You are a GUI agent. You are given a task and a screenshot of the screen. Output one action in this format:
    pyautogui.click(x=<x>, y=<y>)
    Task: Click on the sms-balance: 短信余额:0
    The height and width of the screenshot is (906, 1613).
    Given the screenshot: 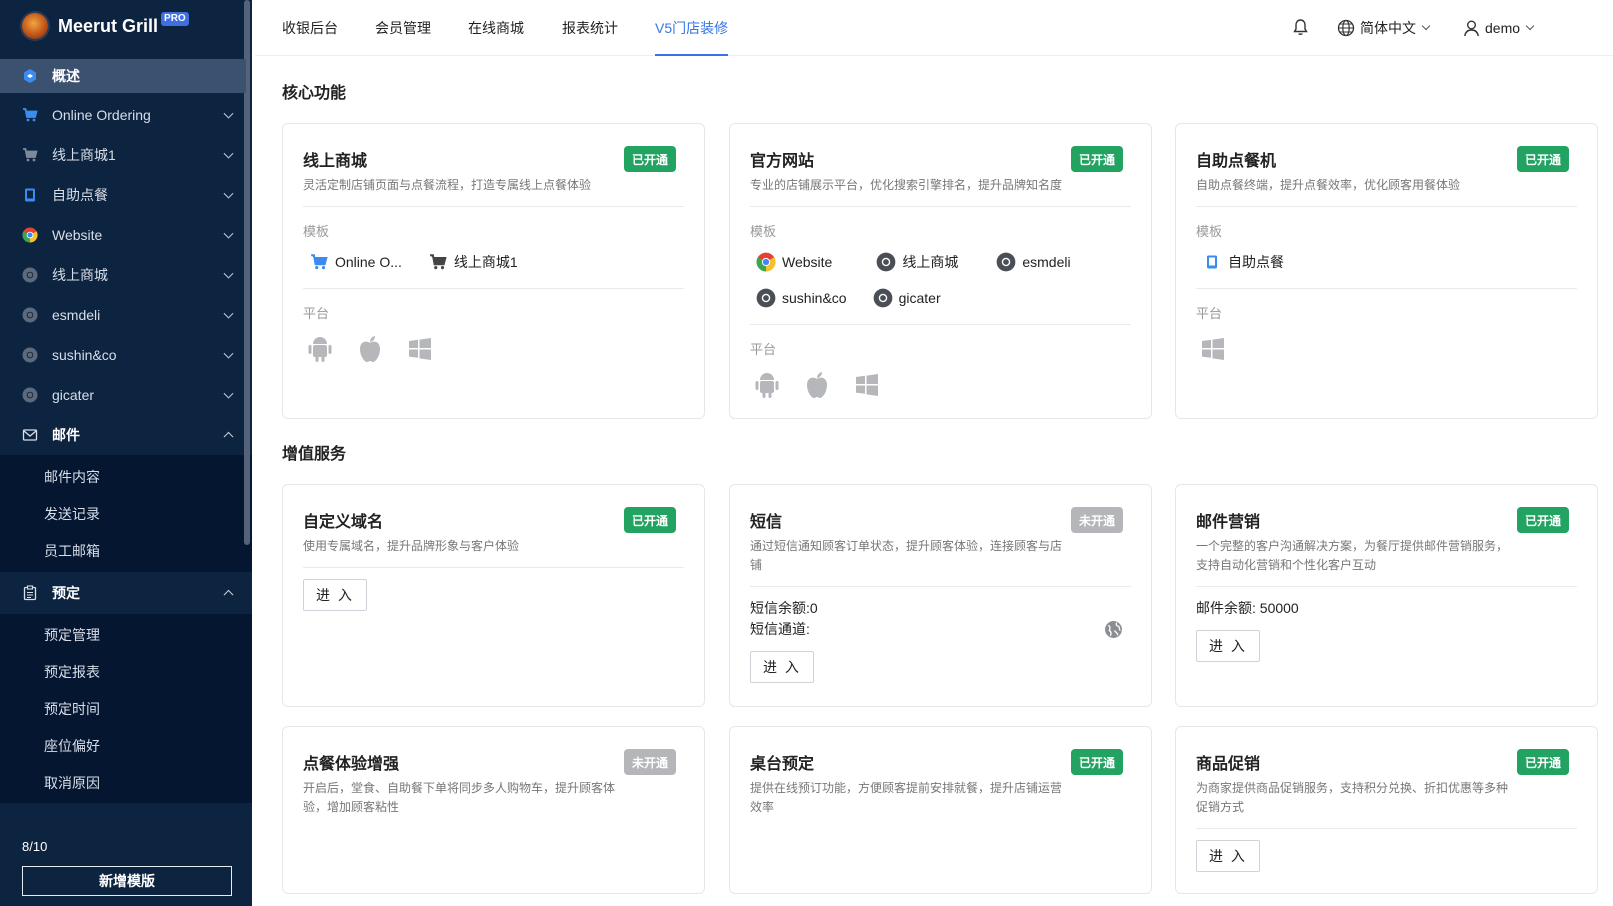 What is the action you would take?
    pyautogui.click(x=784, y=608)
    